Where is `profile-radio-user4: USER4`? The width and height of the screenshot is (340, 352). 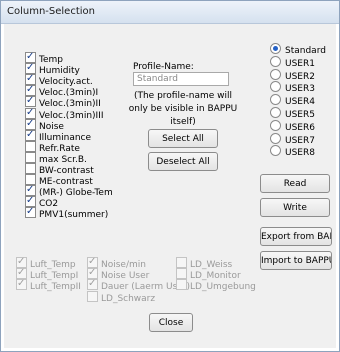
profile-radio-user4: USER4 is located at coordinates (292, 100).